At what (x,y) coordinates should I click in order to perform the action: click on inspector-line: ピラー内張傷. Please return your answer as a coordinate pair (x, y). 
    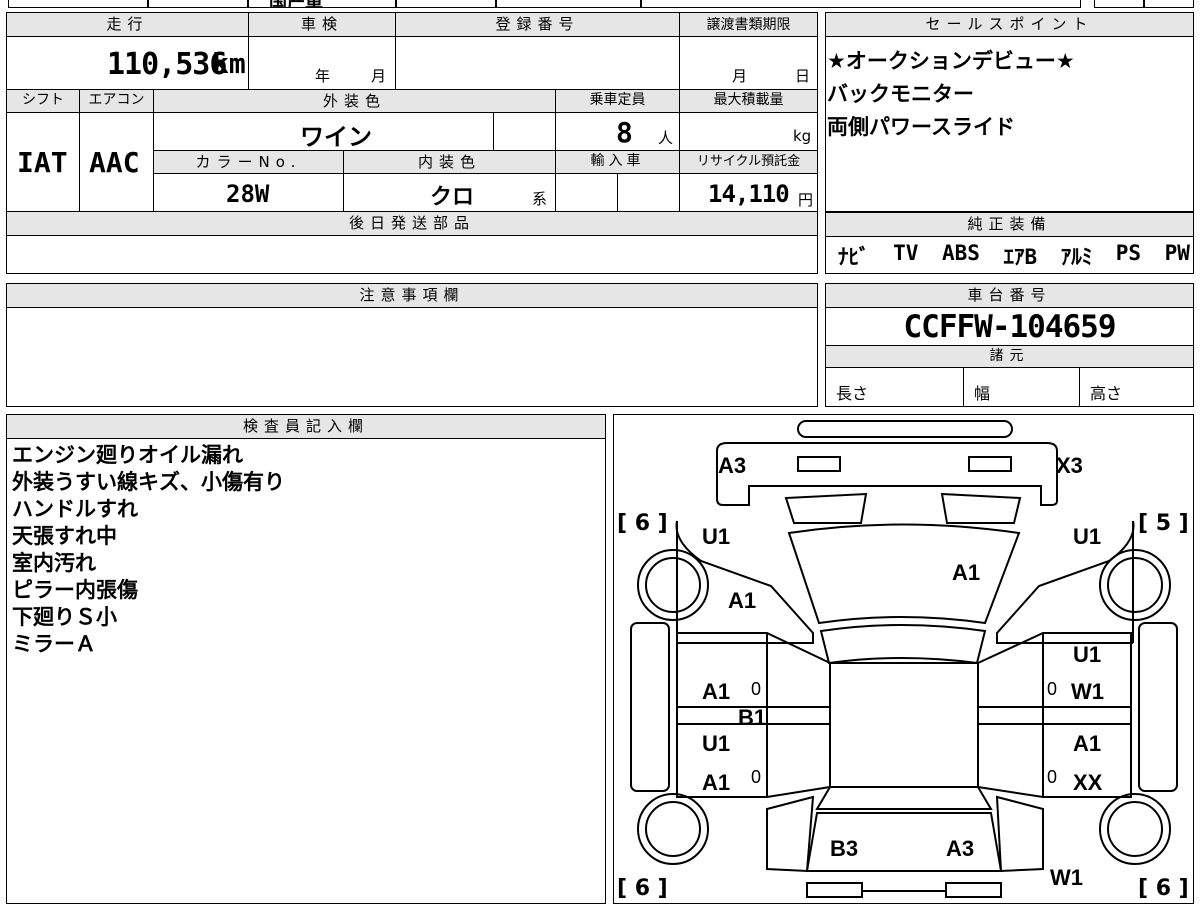
    Looking at the image, I should click on (75, 590).